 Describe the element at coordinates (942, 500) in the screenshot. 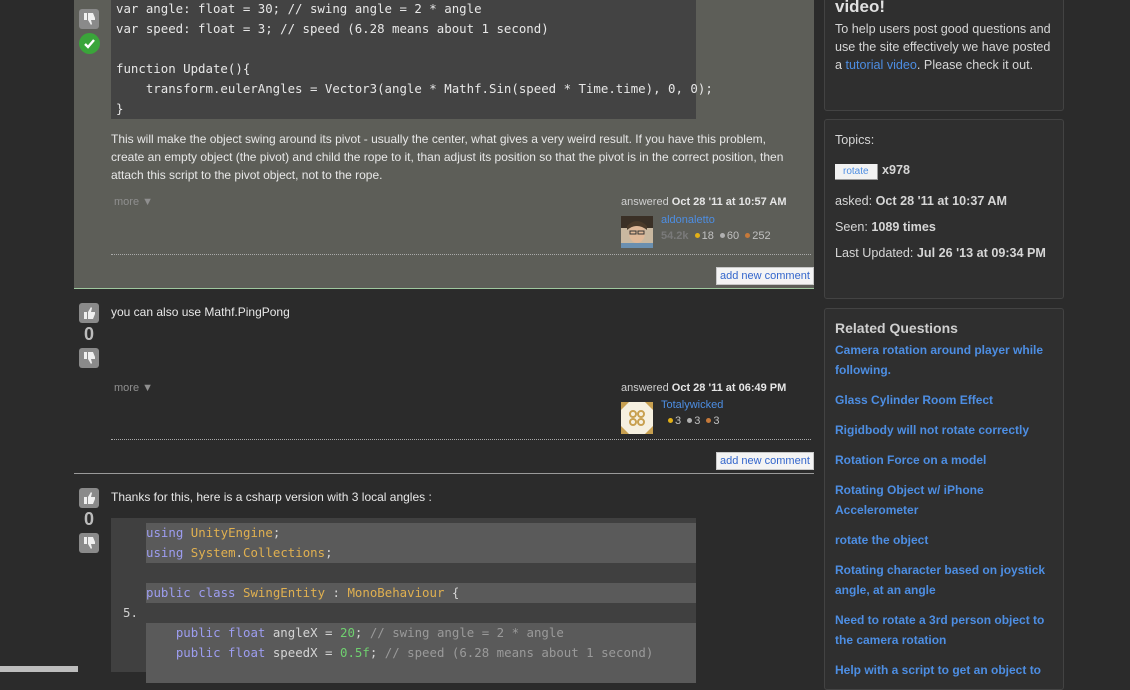

I see `related-question-link: Rotating Object w/ iPhone Accelerometer` at that location.